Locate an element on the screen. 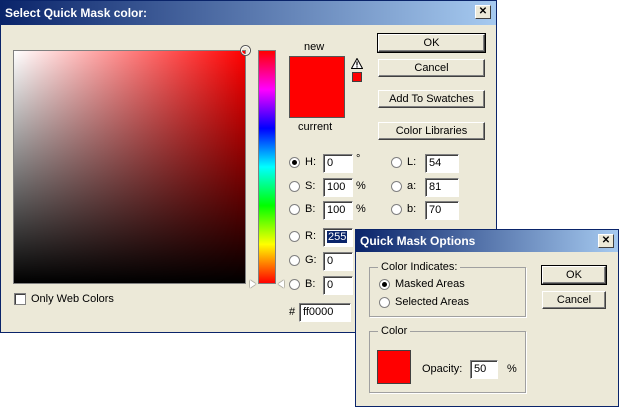  radio-a is located at coordinates (396, 186).